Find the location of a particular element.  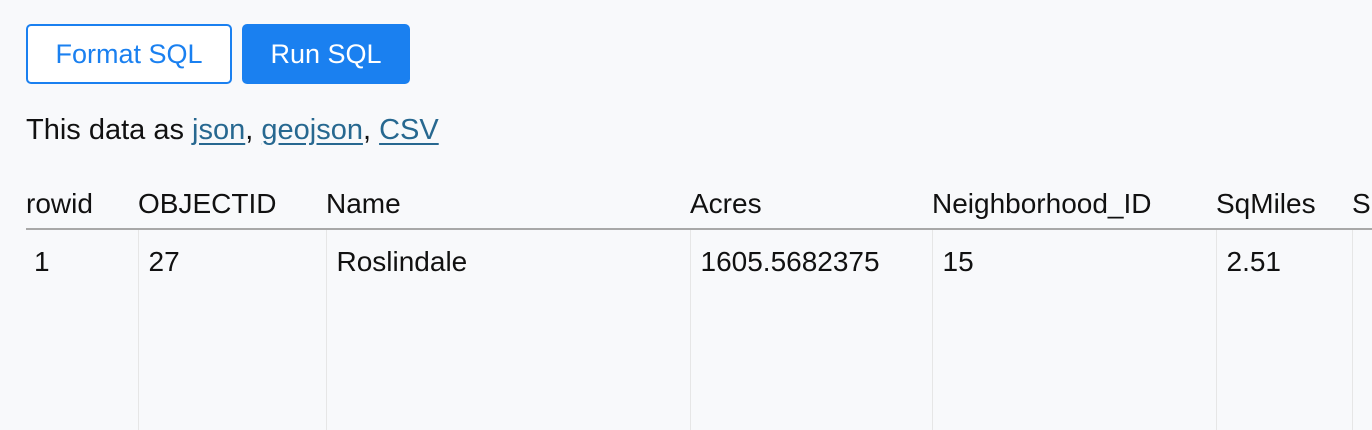

column-header-acres: Acres is located at coordinates (811, 205).